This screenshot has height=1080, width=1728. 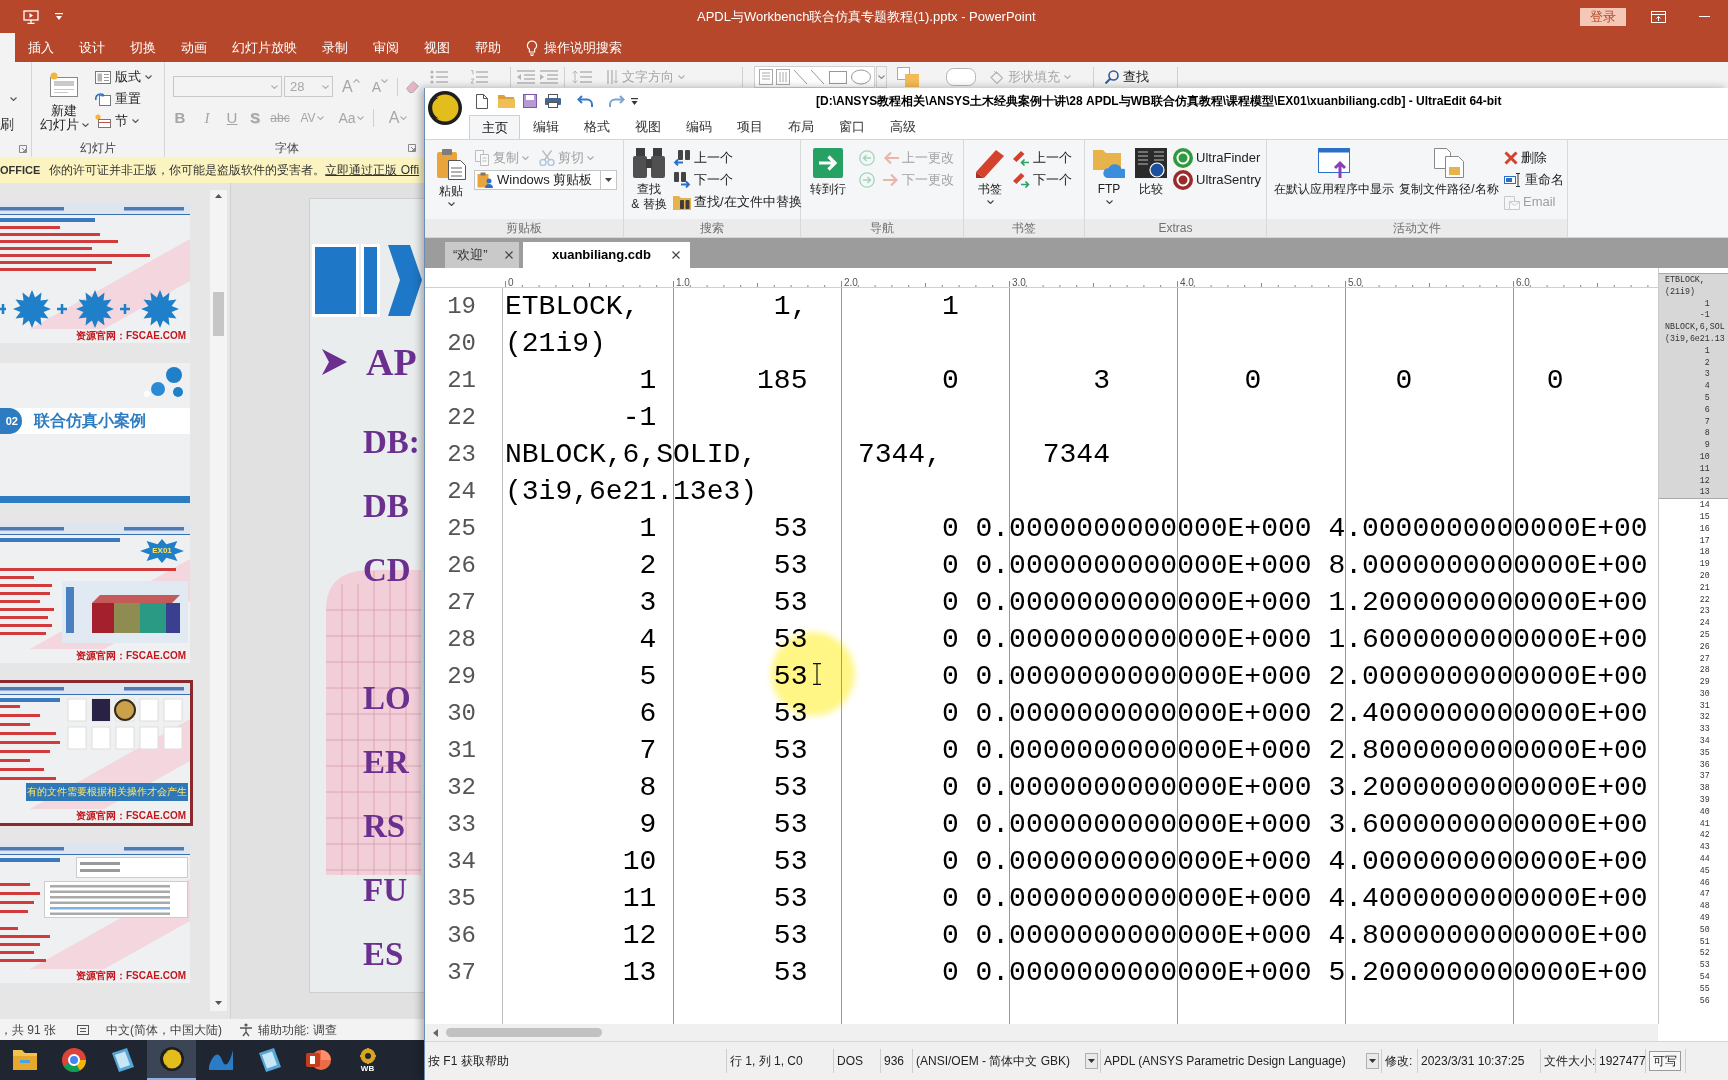 I want to click on gallery-more-button, so click(x=881, y=77).